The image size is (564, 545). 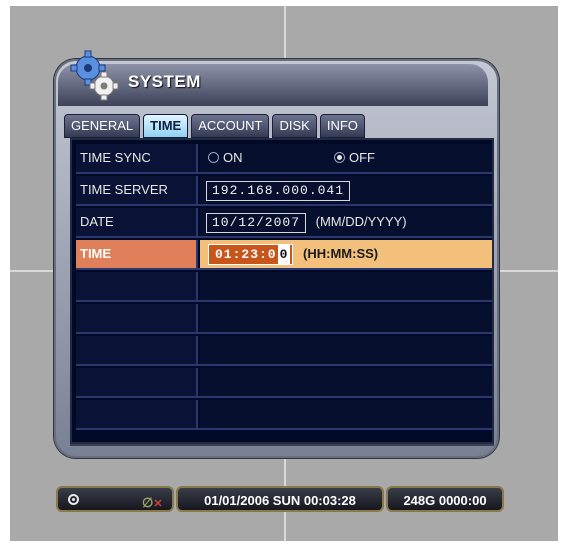 I want to click on tab-bar: GENERAL TIME ACCOUNT DISK INFO, so click(x=214, y=126).